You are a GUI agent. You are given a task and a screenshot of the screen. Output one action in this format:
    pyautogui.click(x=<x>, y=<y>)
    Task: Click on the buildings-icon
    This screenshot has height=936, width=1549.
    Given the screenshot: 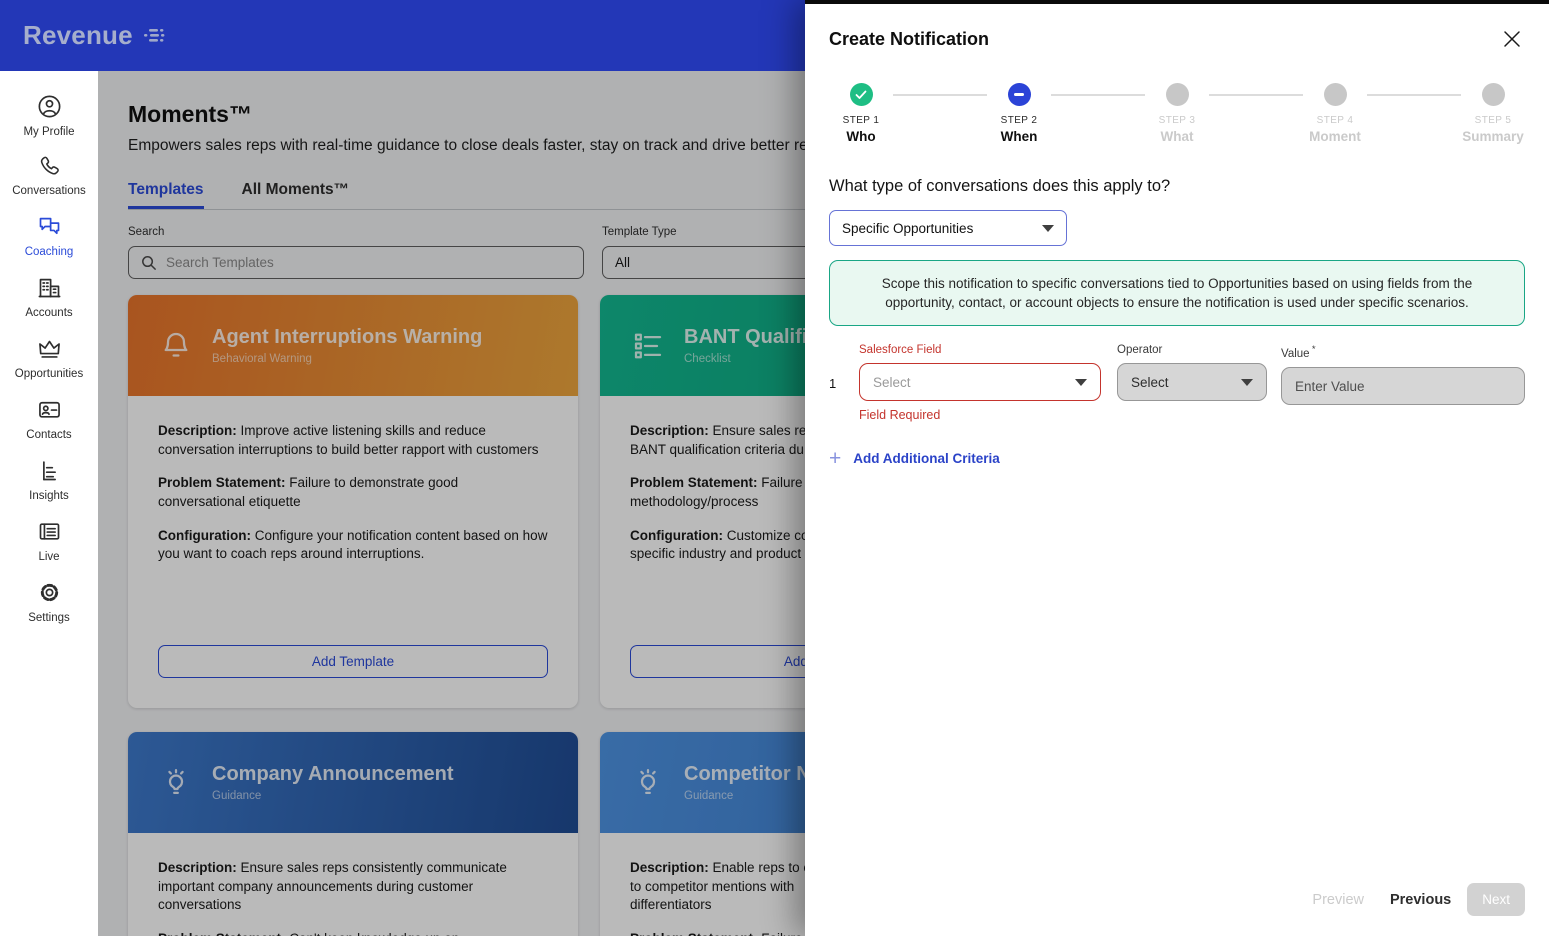 What is the action you would take?
    pyautogui.click(x=49, y=288)
    